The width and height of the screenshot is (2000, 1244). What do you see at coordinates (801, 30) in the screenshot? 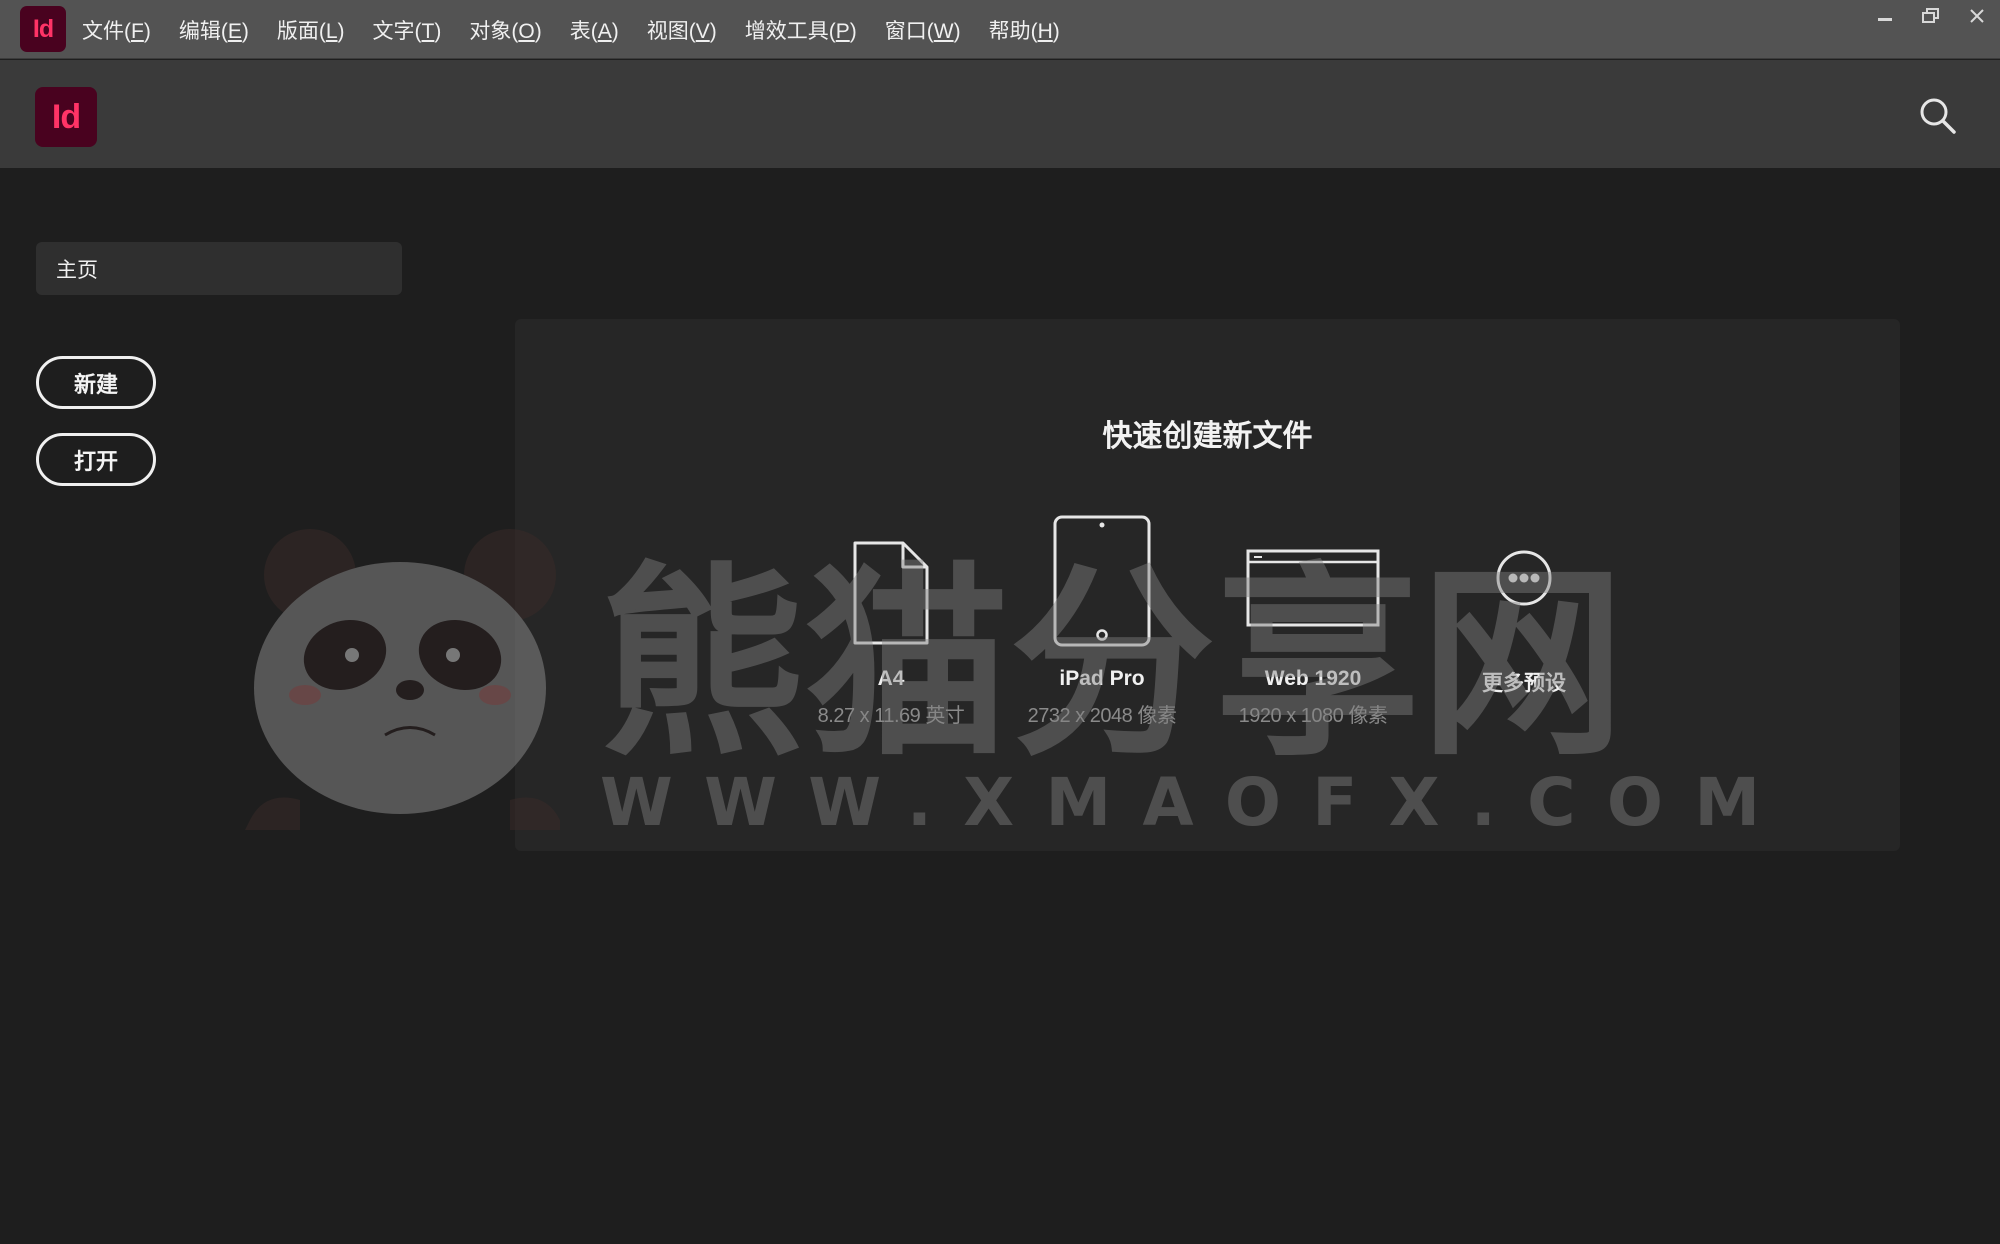
I see `menu-plugins: 增效工具(P)` at bounding box center [801, 30].